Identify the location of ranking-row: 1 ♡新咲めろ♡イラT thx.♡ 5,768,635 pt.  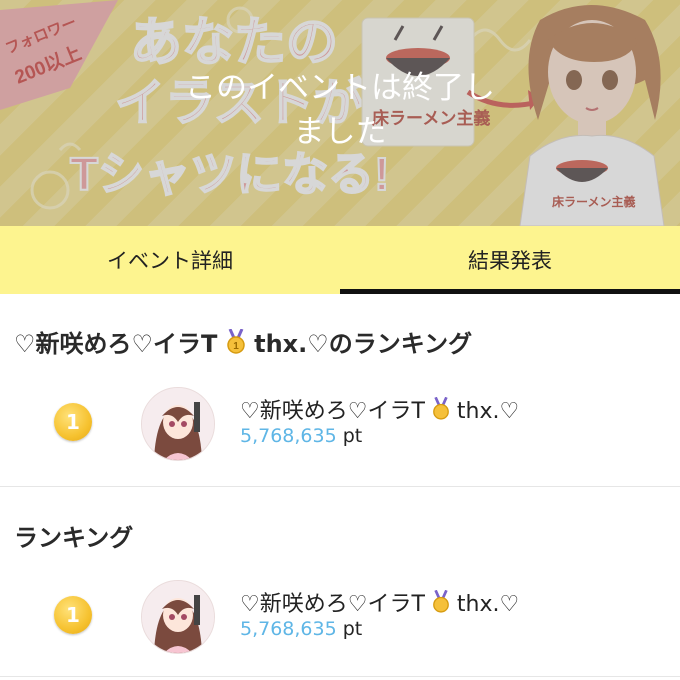
(340, 616).